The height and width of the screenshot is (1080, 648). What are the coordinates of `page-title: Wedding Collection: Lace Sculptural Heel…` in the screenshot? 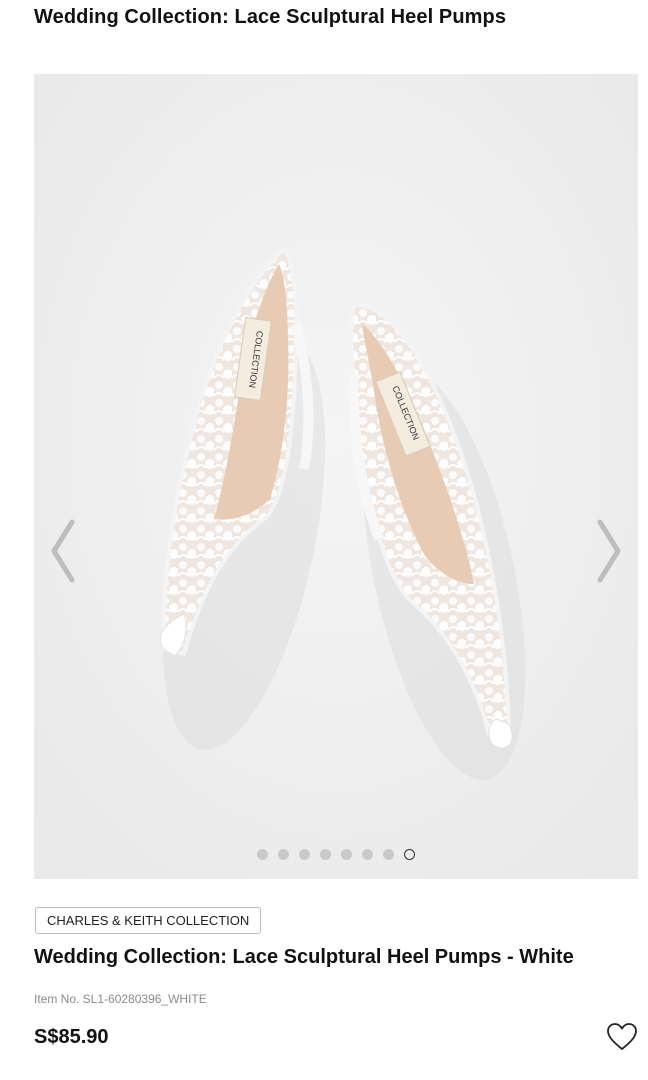 It's located at (270, 17).